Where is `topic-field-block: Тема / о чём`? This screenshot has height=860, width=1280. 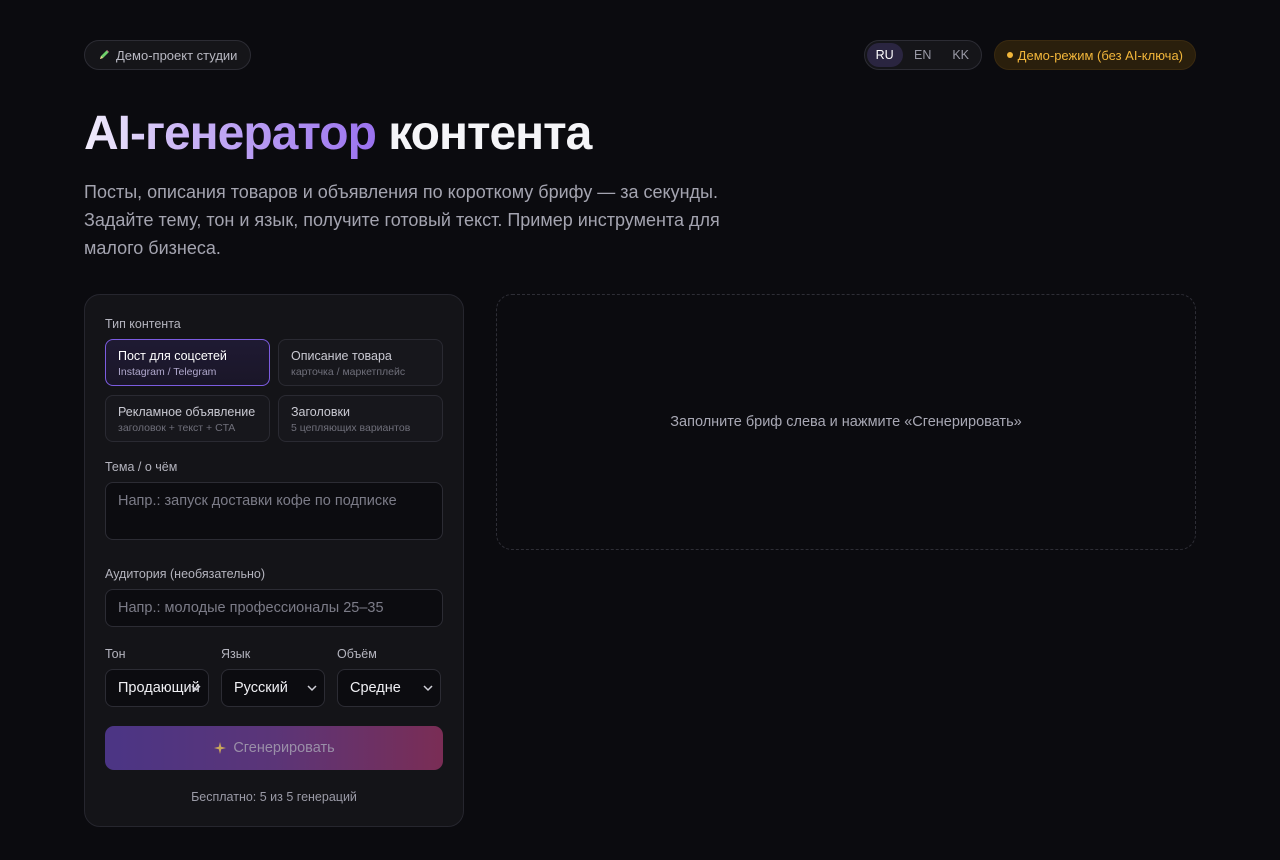 topic-field-block: Тема / о чём is located at coordinates (274, 502).